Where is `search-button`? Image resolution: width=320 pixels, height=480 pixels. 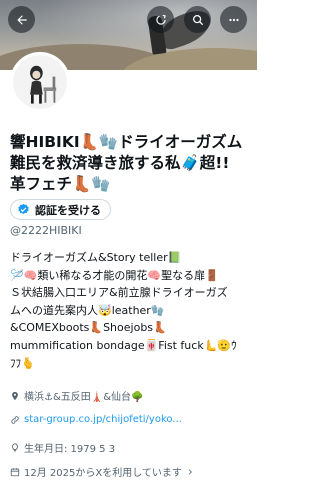 search-button is located at coordinates (197, 19).